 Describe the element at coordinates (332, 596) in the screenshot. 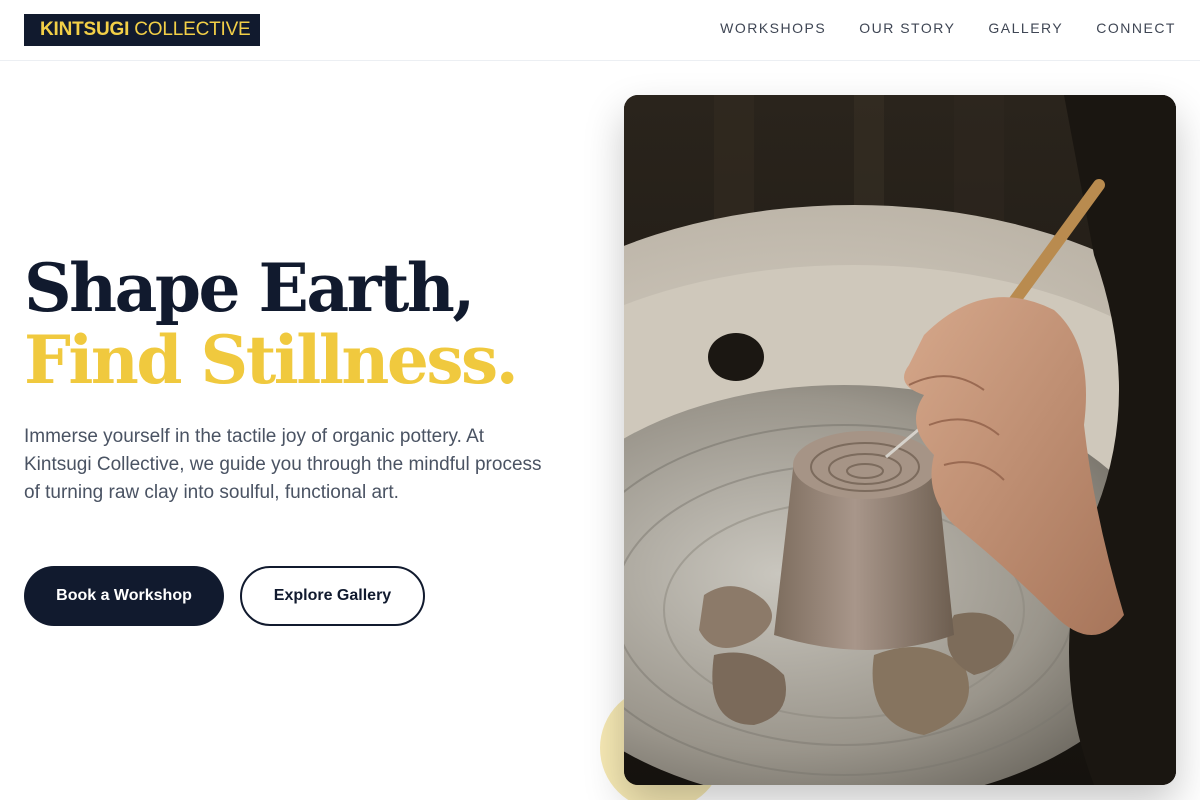

I see `explore-gallery-button: Explore Gallery` at that location.